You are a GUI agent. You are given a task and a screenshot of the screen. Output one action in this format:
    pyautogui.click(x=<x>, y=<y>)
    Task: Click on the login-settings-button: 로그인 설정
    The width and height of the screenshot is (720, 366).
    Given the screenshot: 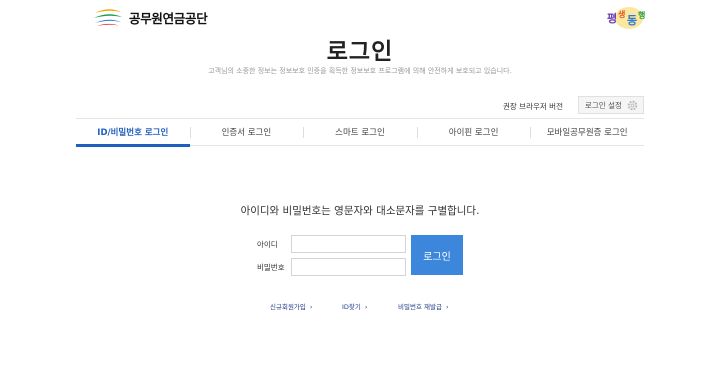 What is the action you would take?
    pyautogui.click(x=611, y=105)
    